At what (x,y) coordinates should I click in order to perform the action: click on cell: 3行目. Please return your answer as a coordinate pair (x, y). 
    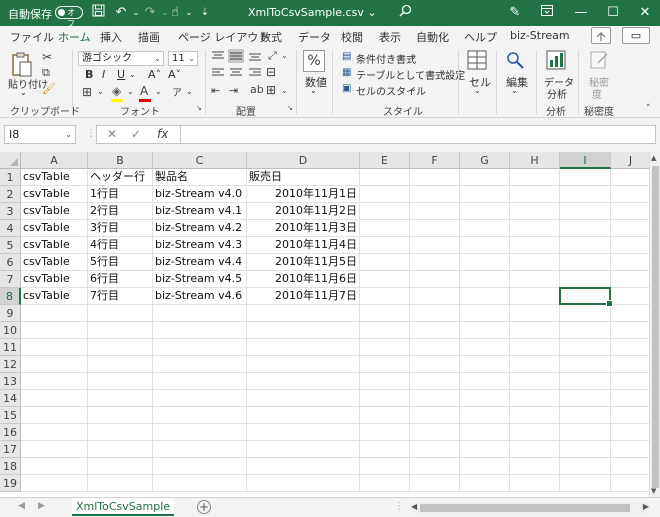
    Looking at the image, I should click on (120, 228).